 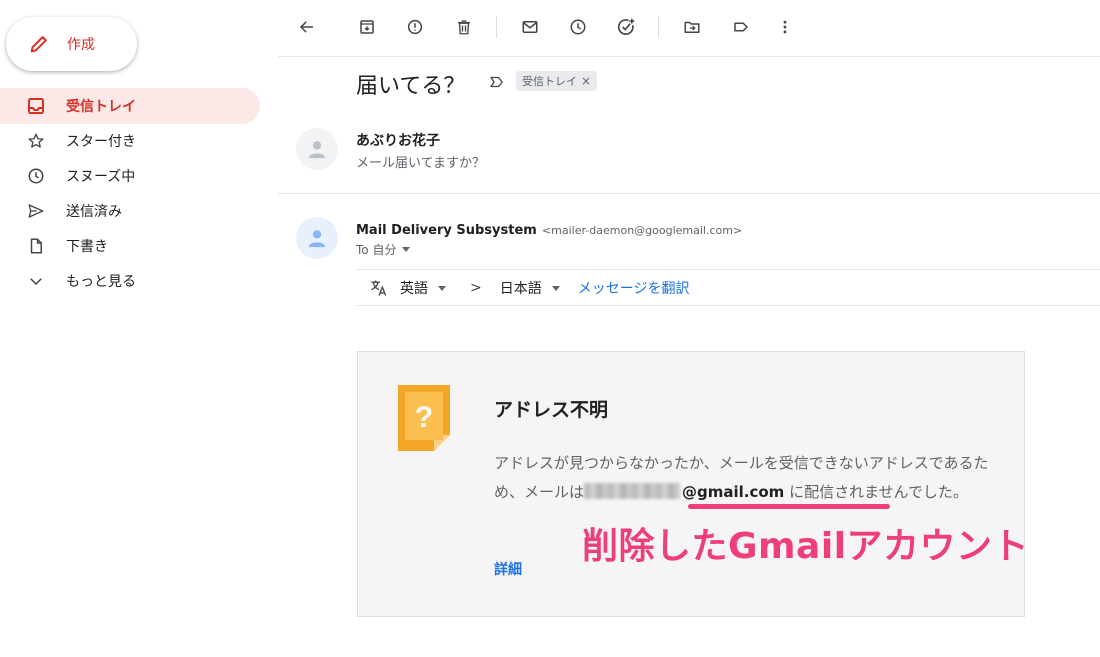 I want to click on bounce-body-part2: に配信されませんでした。, so click(x=876, y=492).